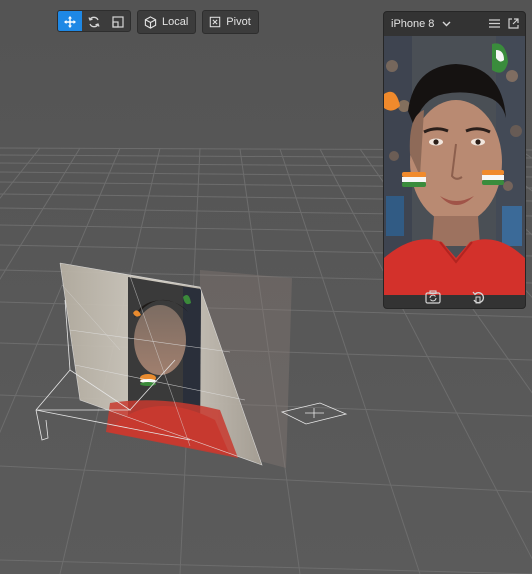 This screenshot has width=532, height=574. I want to click on flag-left-cheek, so click(414, 179).